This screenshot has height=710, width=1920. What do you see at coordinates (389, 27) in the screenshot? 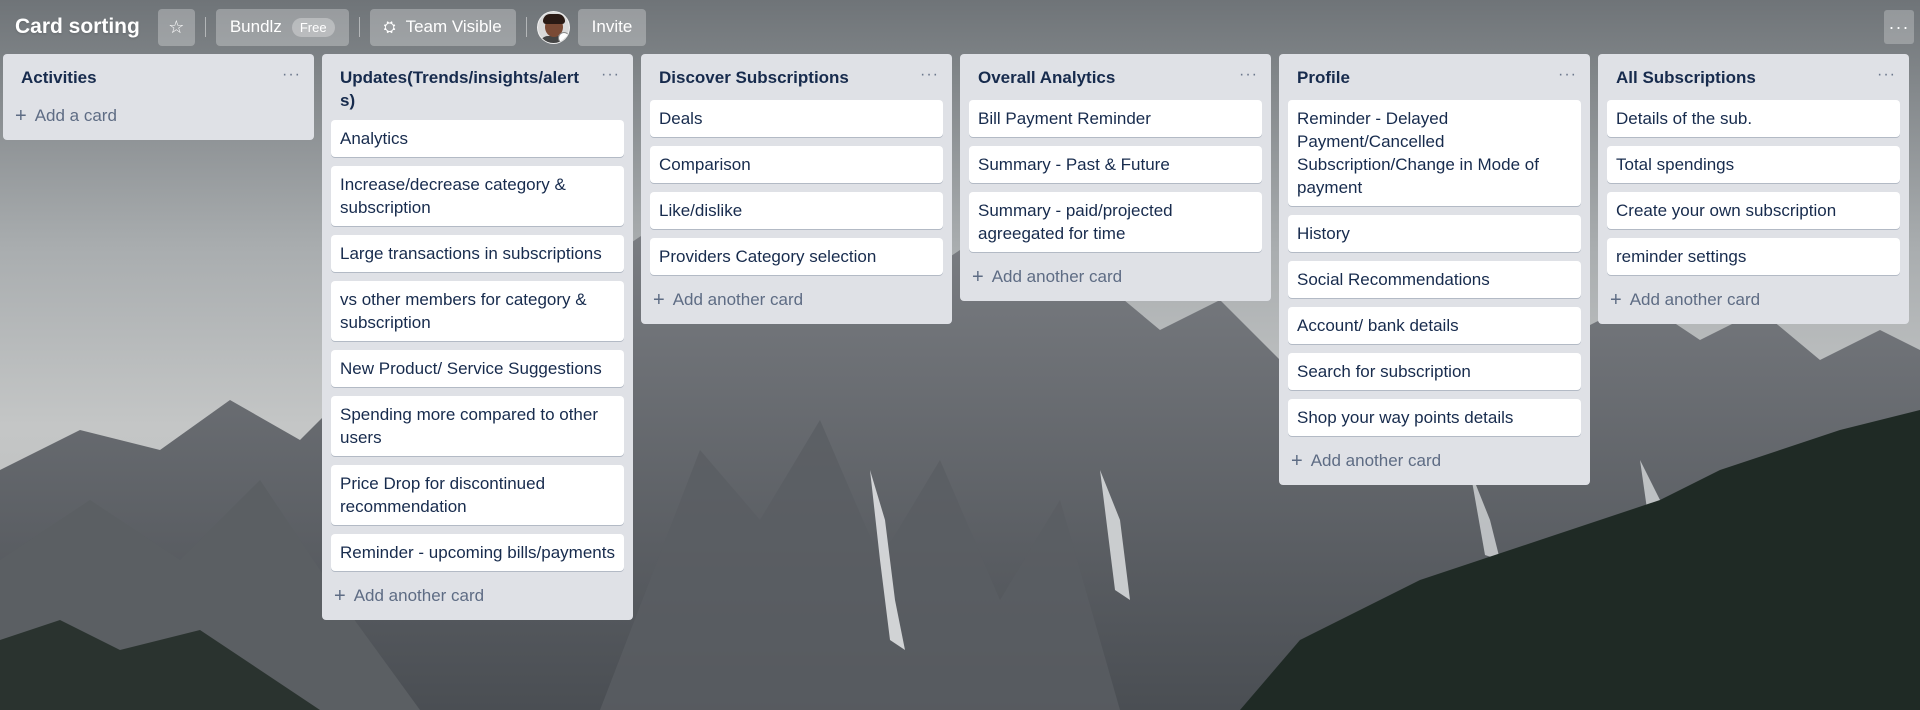
I see `team-icon: ⛭` at bounding box center [389, 27].